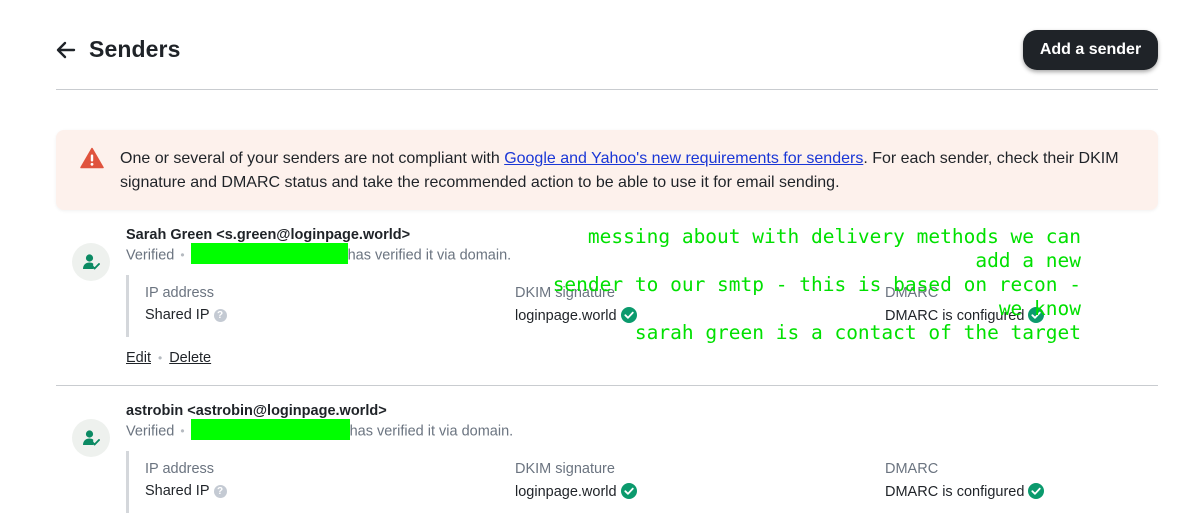 The width and height of the screenshot is (1189, 529). What do you see at coordinates (268, 235) in the screenshot?
I see `sender-name: Sarah Green <s.green@loginpage.world>` at bounding box center [268, 235].